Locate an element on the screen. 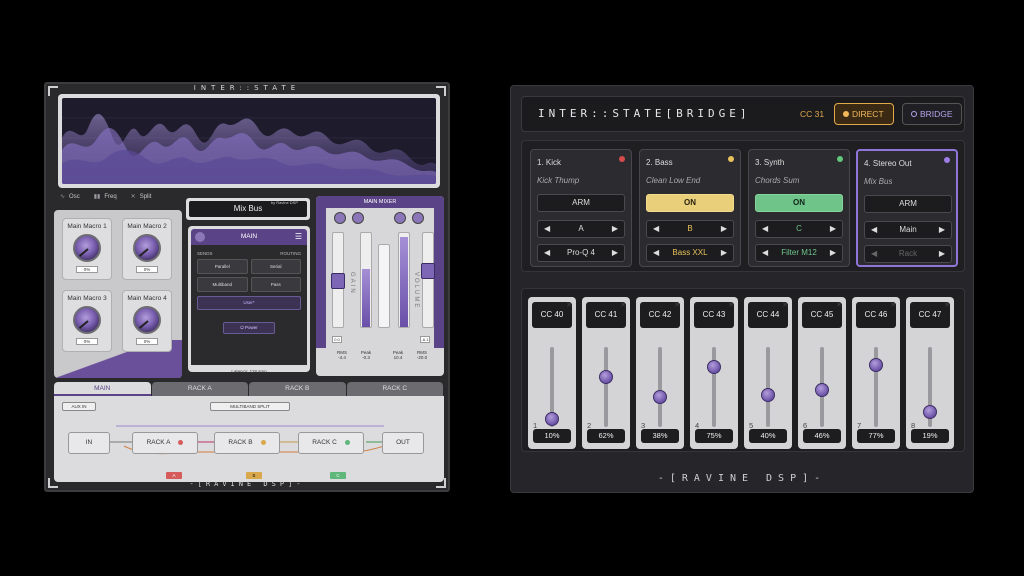 The width and height of the screenshot is (1024, 576). node-out: OUT is located at coordinates (403, 443).